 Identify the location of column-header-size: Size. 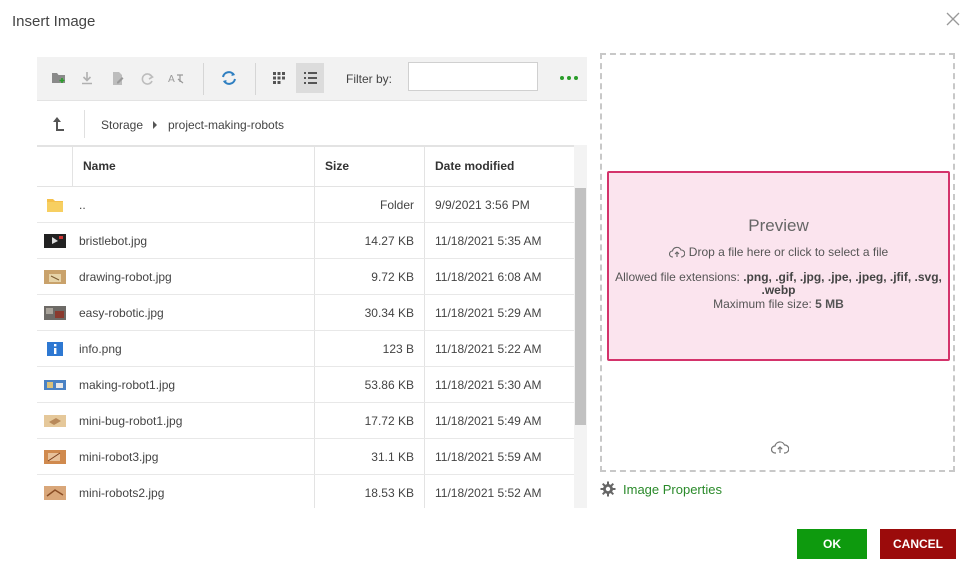
(337, 166).